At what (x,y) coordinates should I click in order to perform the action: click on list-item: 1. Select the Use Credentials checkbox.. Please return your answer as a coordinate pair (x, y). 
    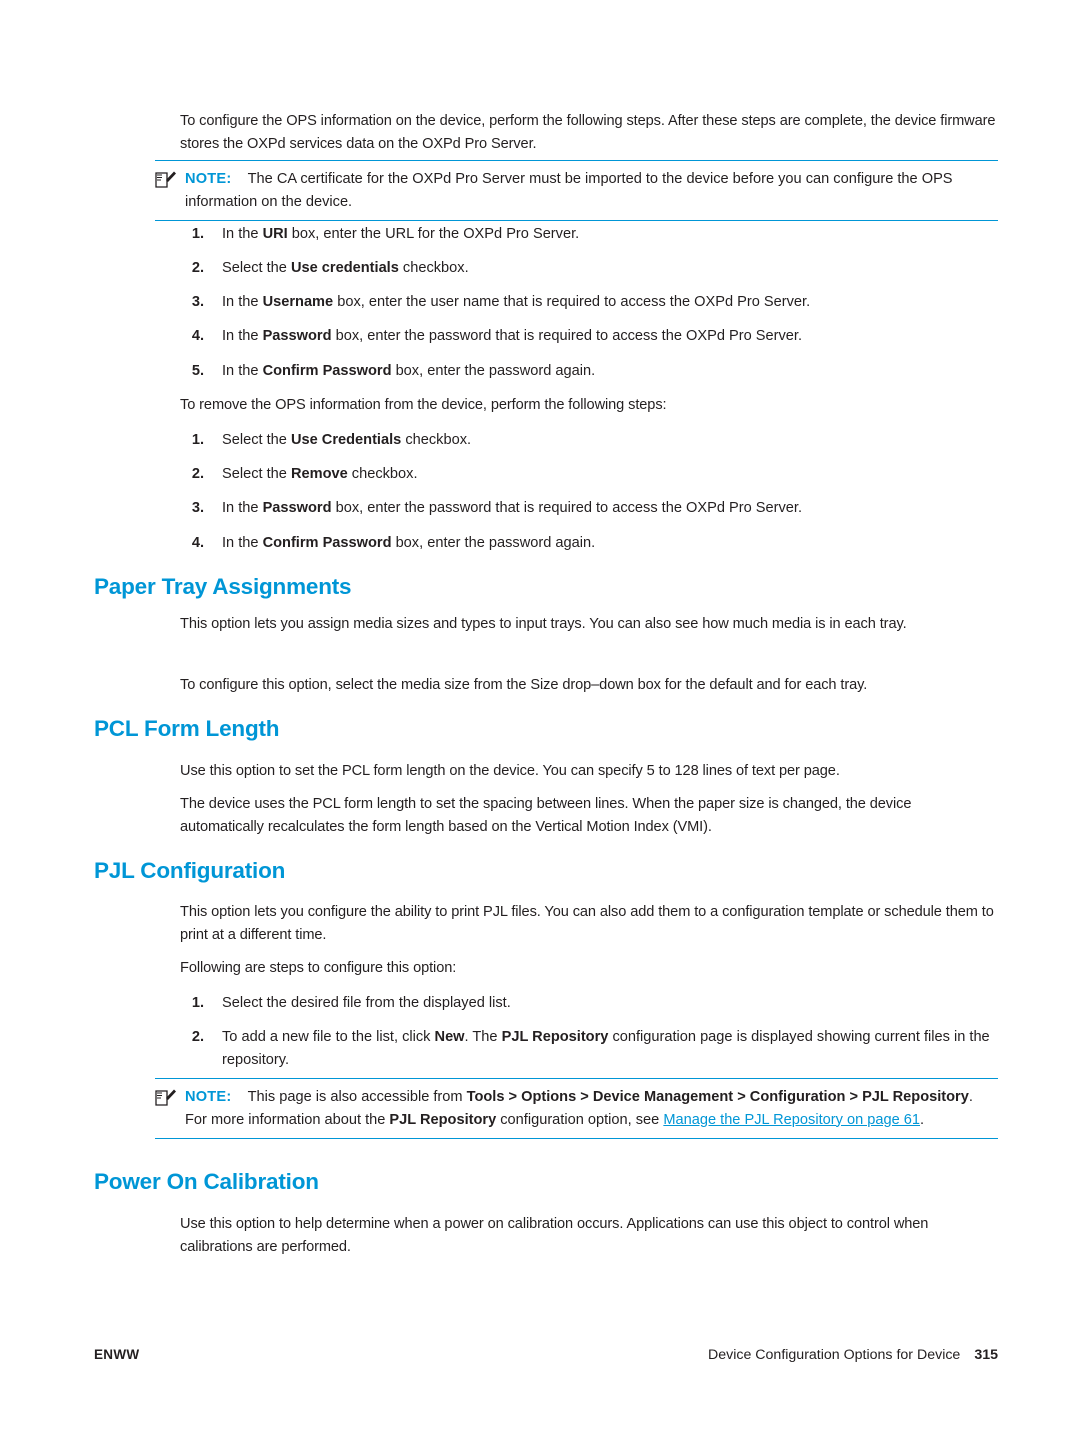
    Looking at the image, I should click on (589, 440).